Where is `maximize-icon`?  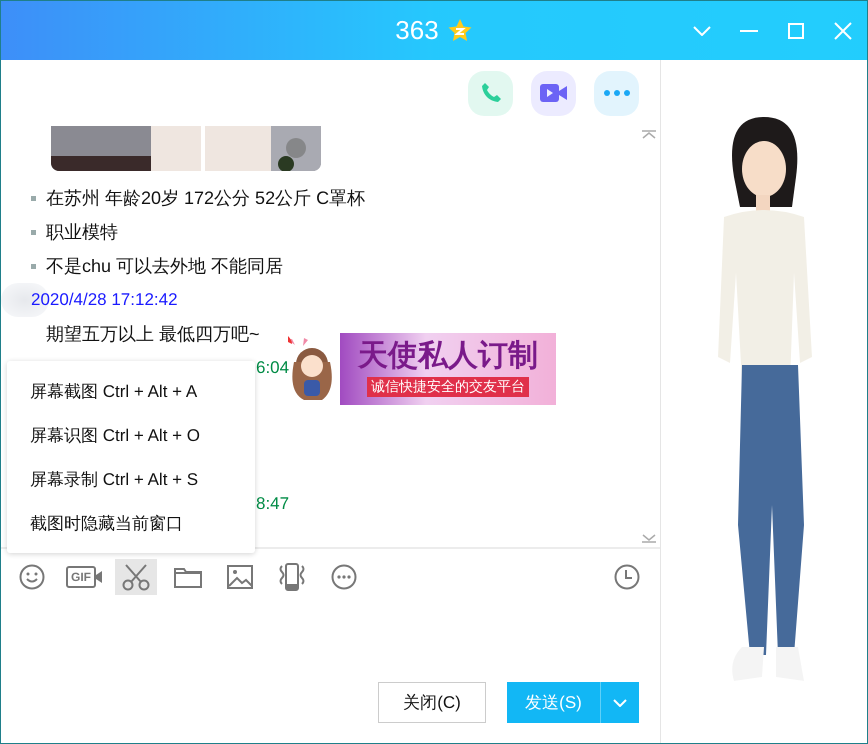
maximize-icon is located at coordinates (796, 30).